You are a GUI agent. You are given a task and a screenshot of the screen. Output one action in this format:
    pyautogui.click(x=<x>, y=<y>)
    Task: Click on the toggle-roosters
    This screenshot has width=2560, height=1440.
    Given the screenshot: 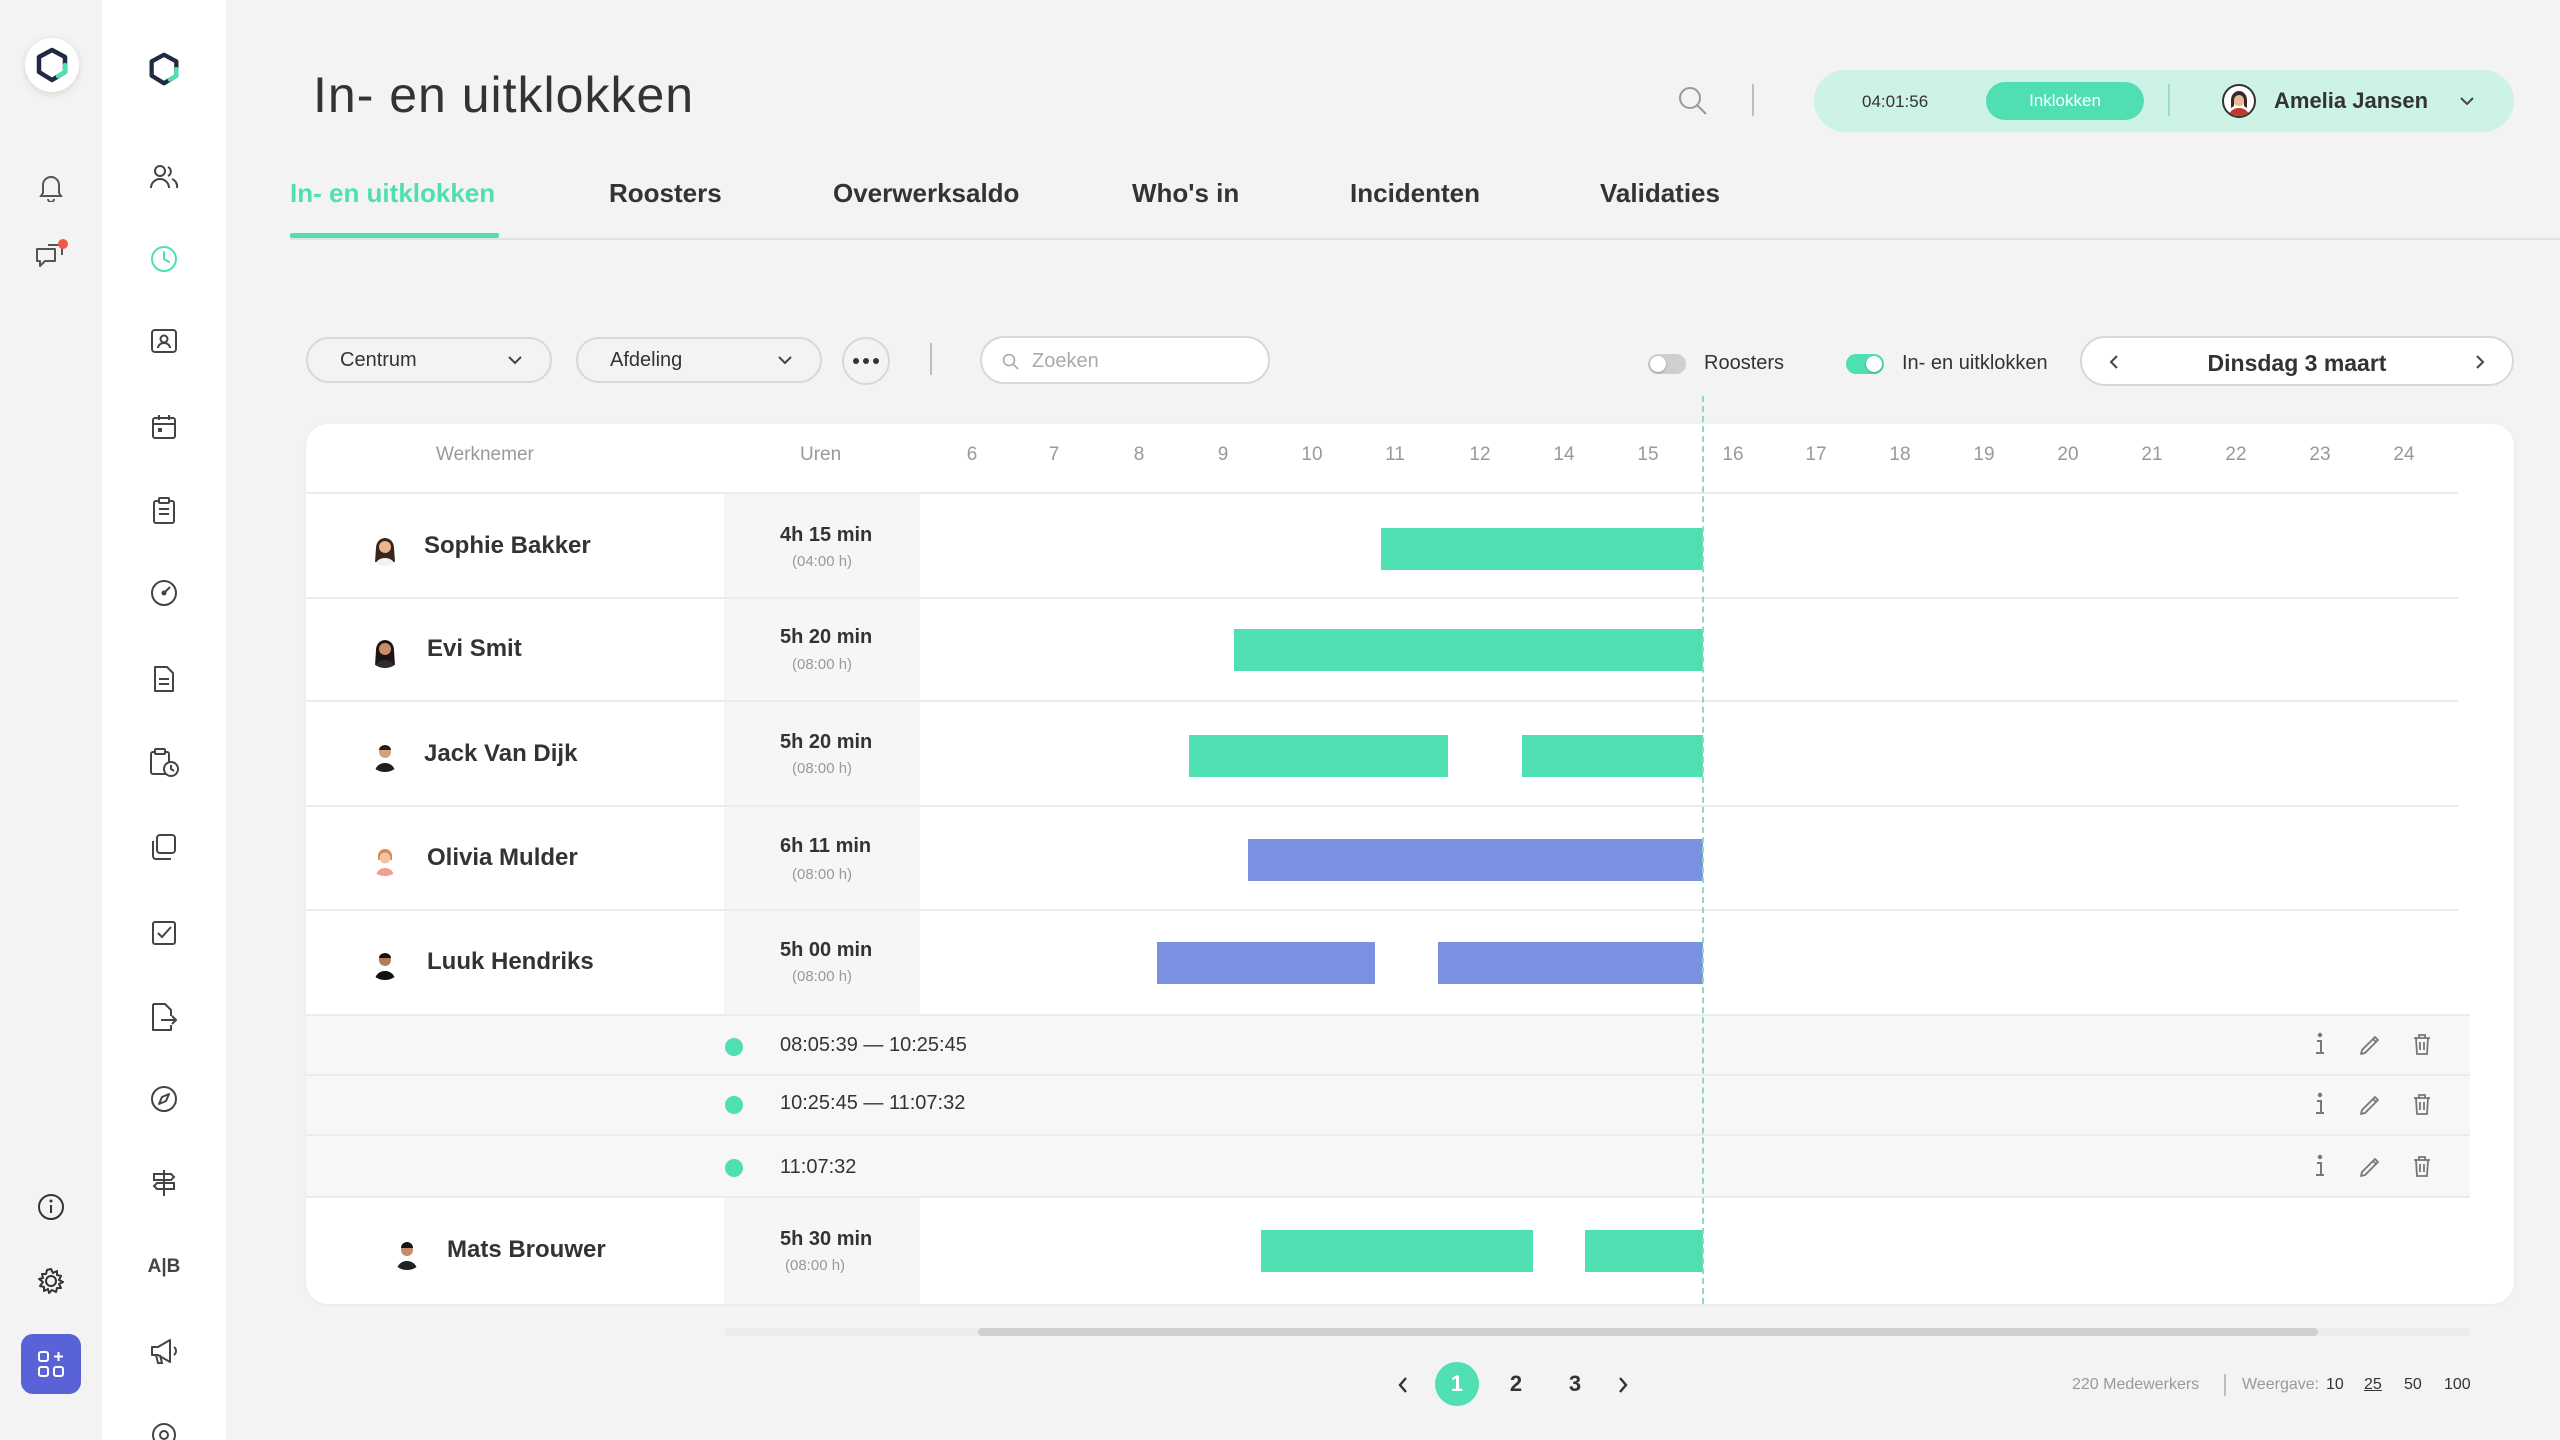 What is the action you would take?
    pyautogui.click(x=1667, y=364)
    